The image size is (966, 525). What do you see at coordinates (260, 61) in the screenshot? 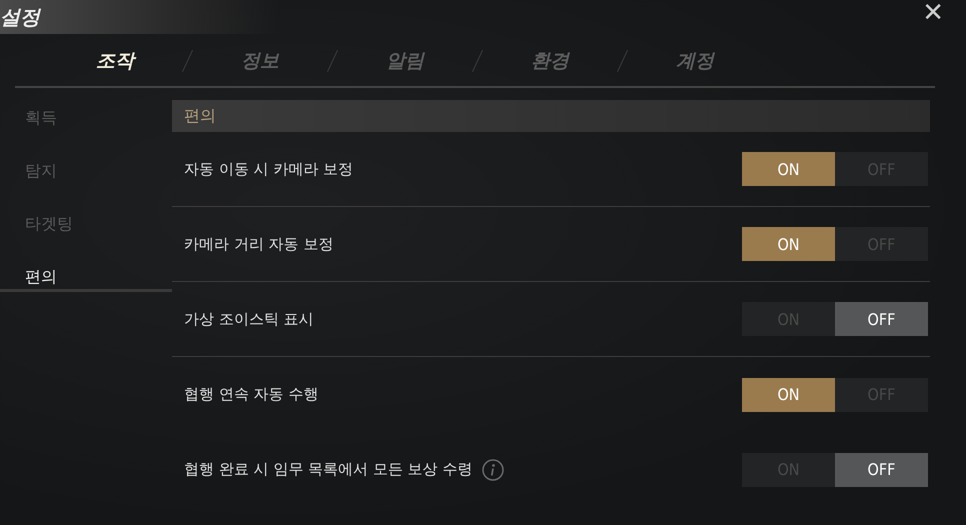
I see `tab: 정보` at bounding box center [260, 61].